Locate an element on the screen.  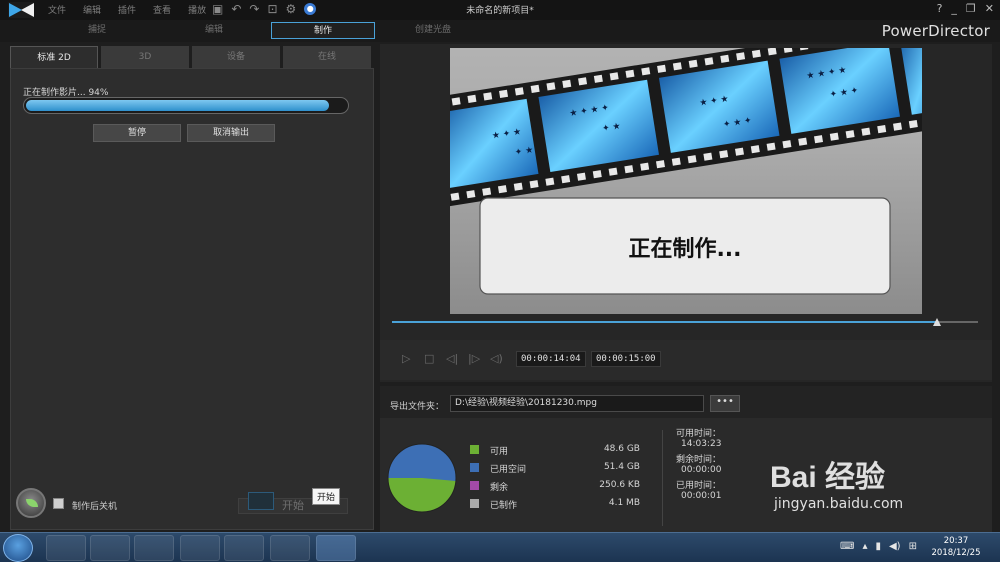
brand-name: PowerDirector is located at coordinates (935, 31).